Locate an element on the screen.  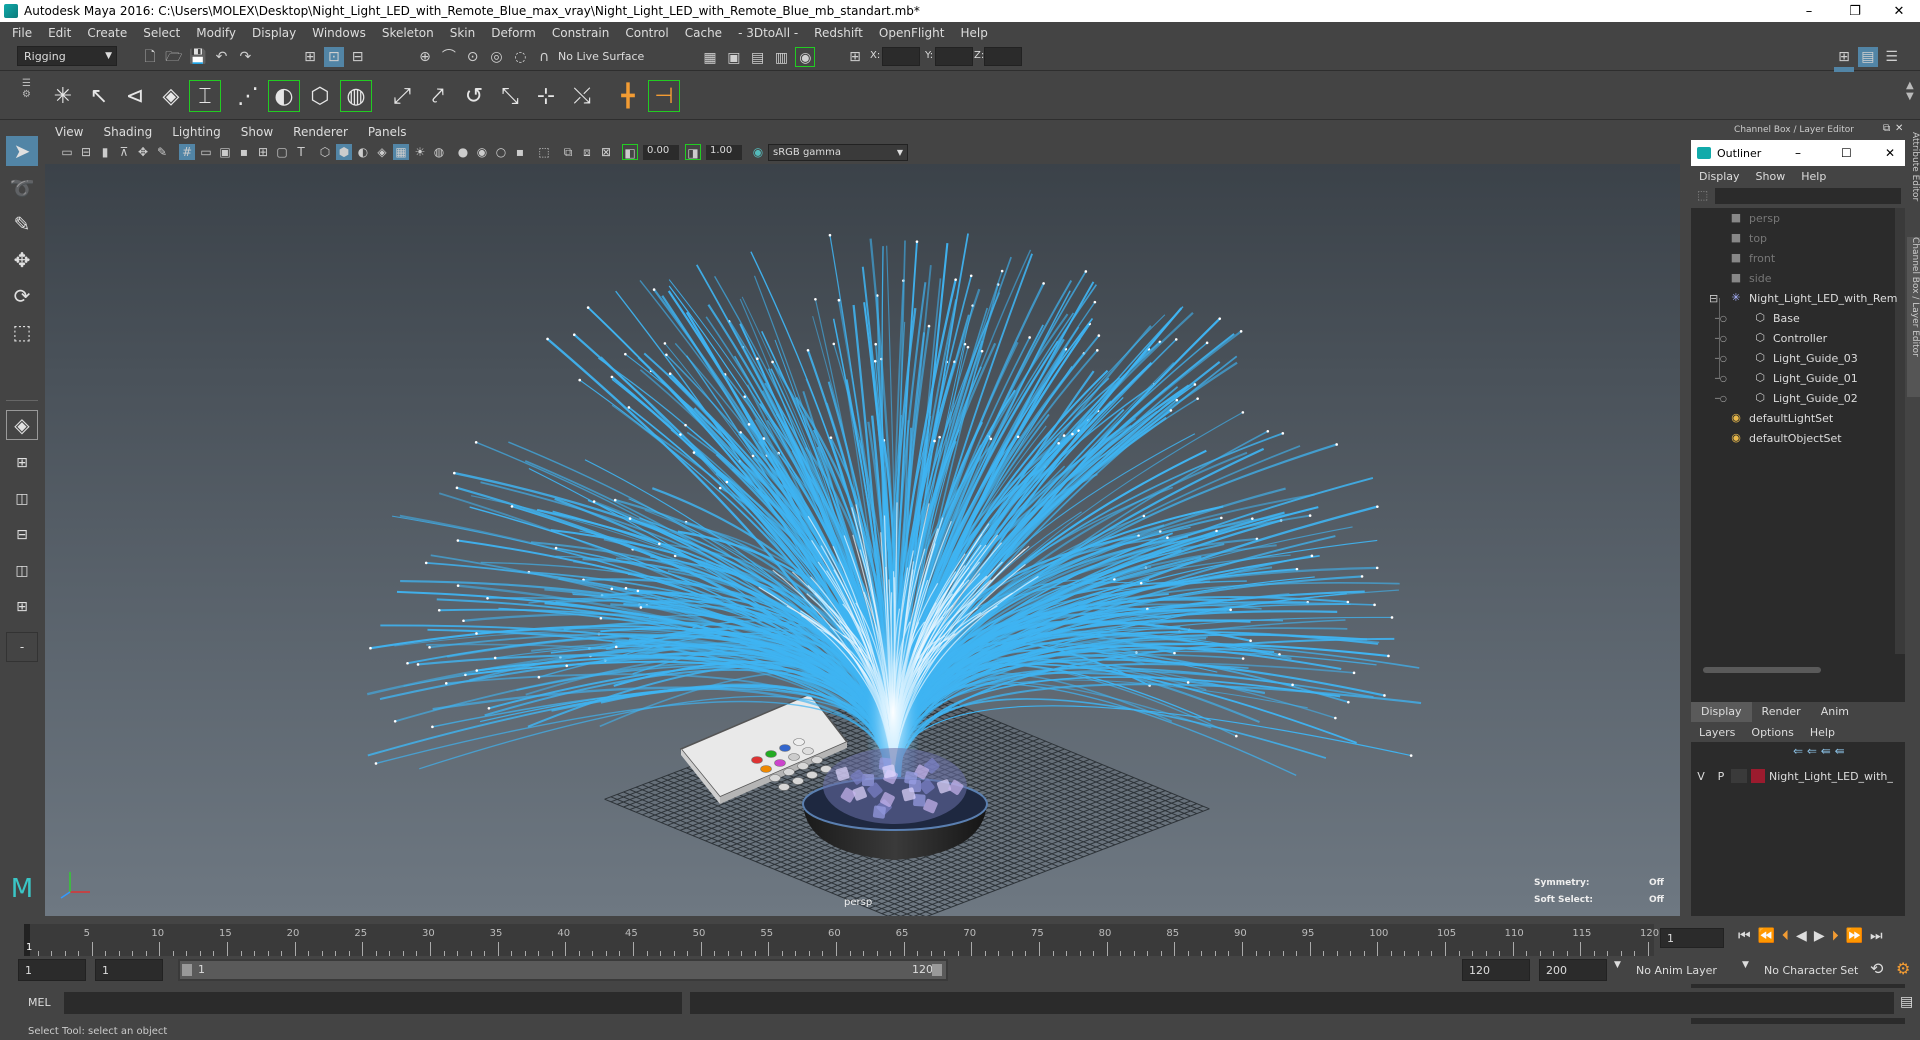
script-editor-icon: ▤ is located at coordinates (1906, 1002).